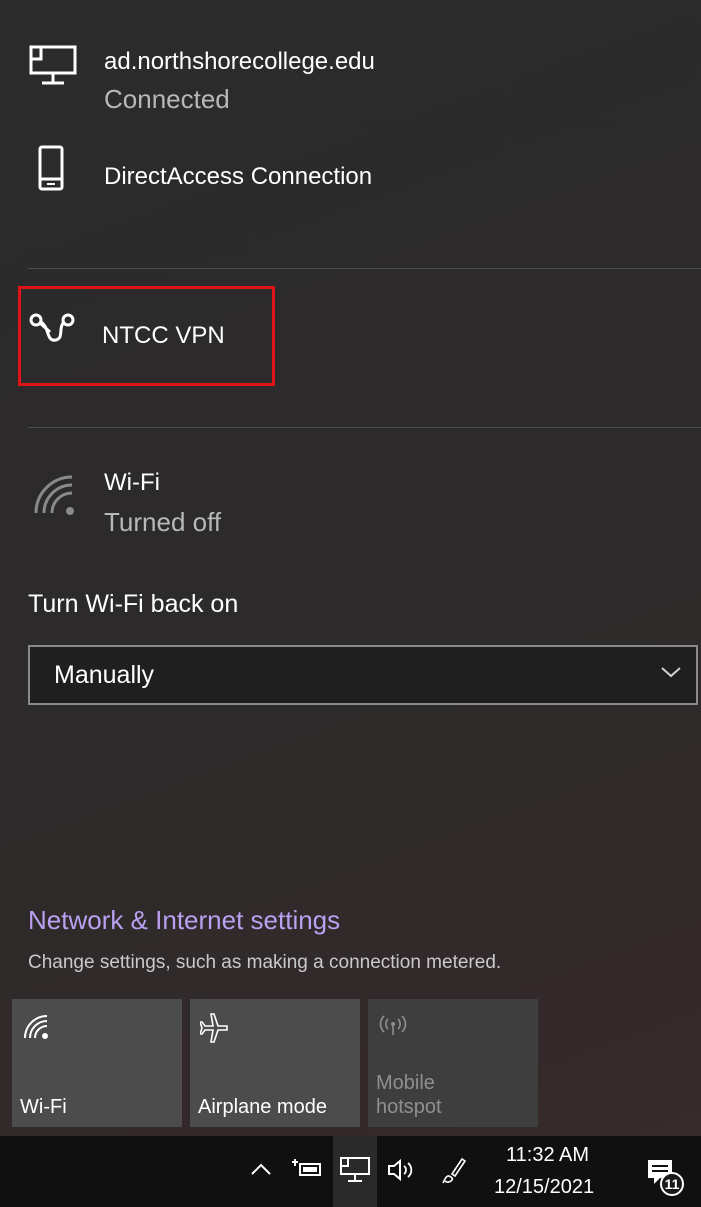  What do you see at coordinates (393, 1025) in the screenshot?
I see `mobile-hotspot-icon` at bounding box center [393, 1025].